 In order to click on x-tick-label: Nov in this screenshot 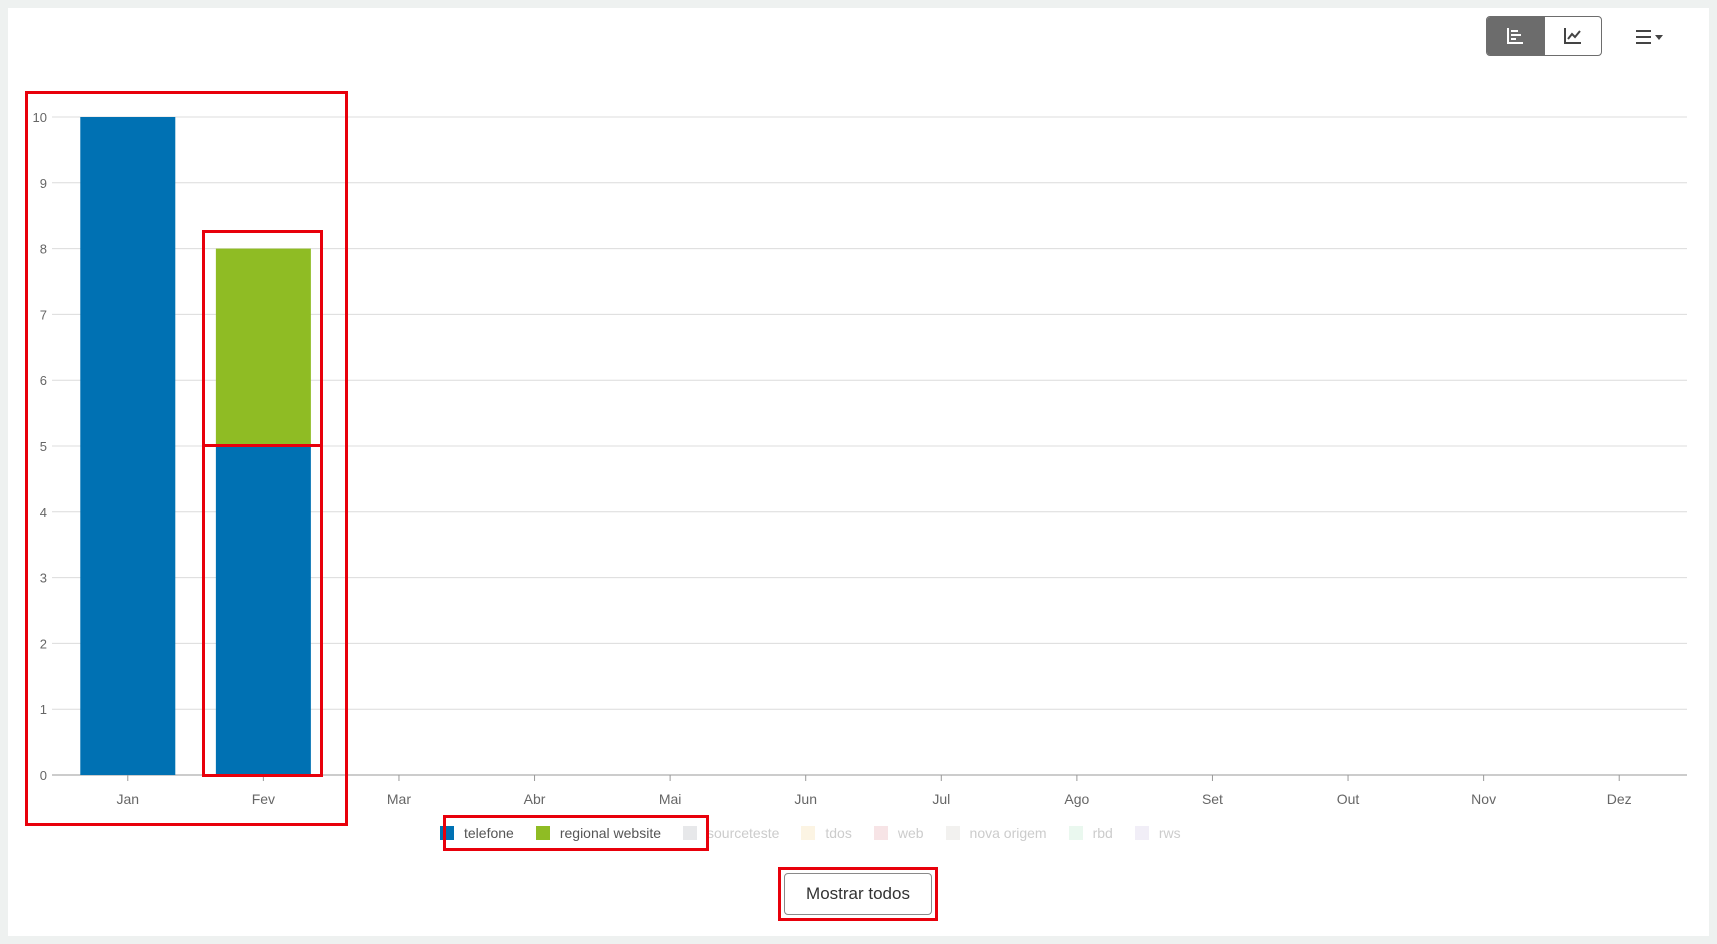, I will do `click(1483, 799)`.